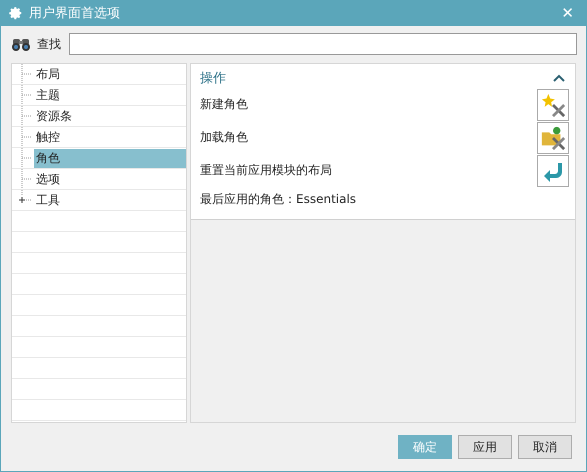 This screenshot has height=472, width=587. Describe the element at coordinates (49, 44) in the screenshot. I see `search-label: 查找` at that location.